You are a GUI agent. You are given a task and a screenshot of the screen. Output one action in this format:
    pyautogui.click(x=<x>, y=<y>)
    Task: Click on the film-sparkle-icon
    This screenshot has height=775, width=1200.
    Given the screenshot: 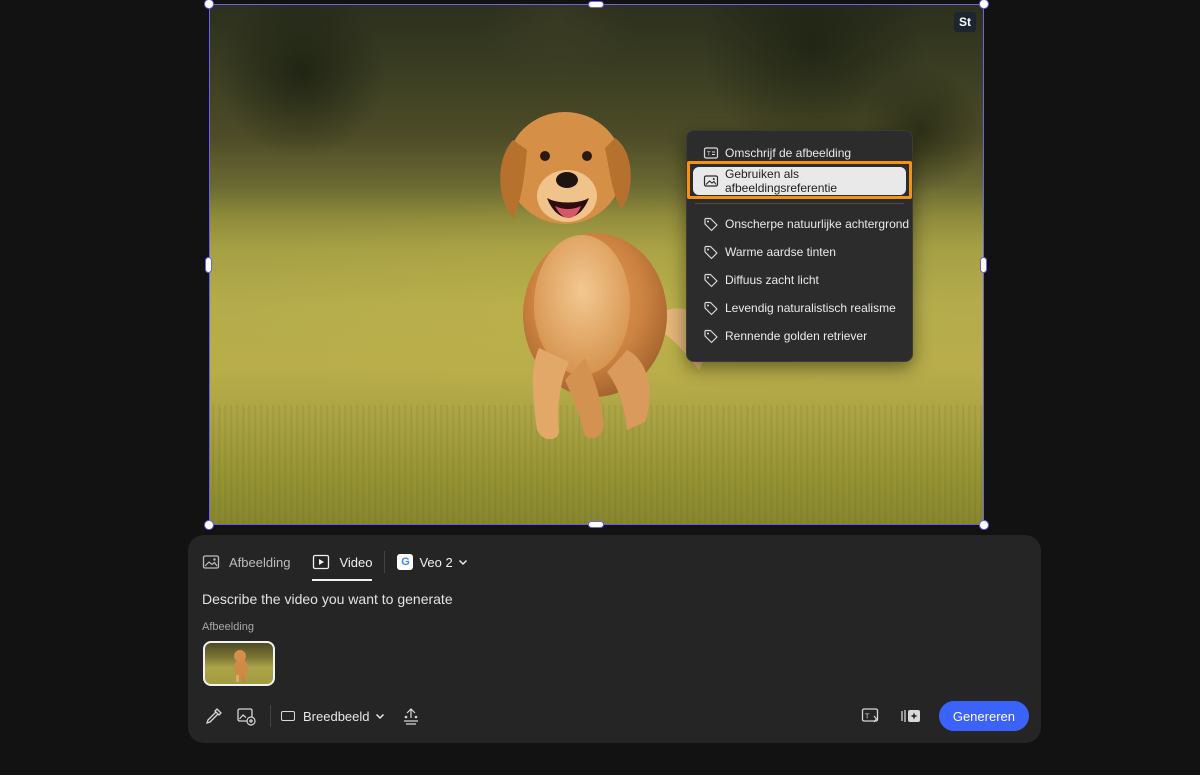 What is the action you would take?
    pyautogui.click(x=910, y=716)
    